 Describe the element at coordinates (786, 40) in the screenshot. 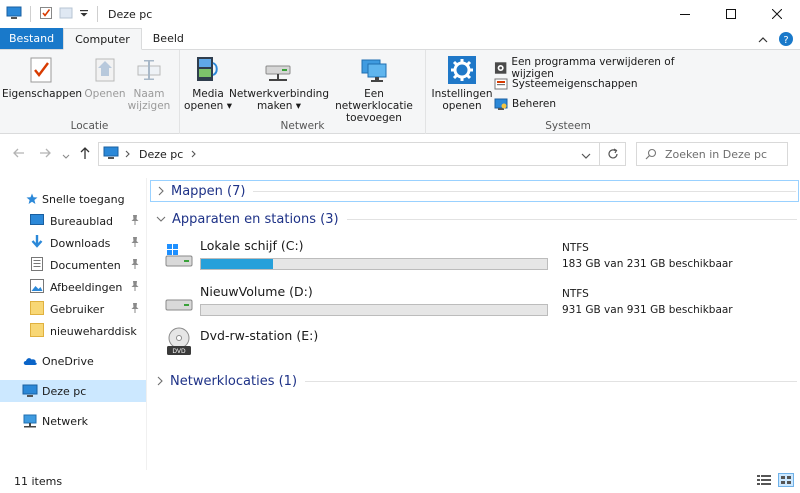

I see `help-button: ?` at that location.